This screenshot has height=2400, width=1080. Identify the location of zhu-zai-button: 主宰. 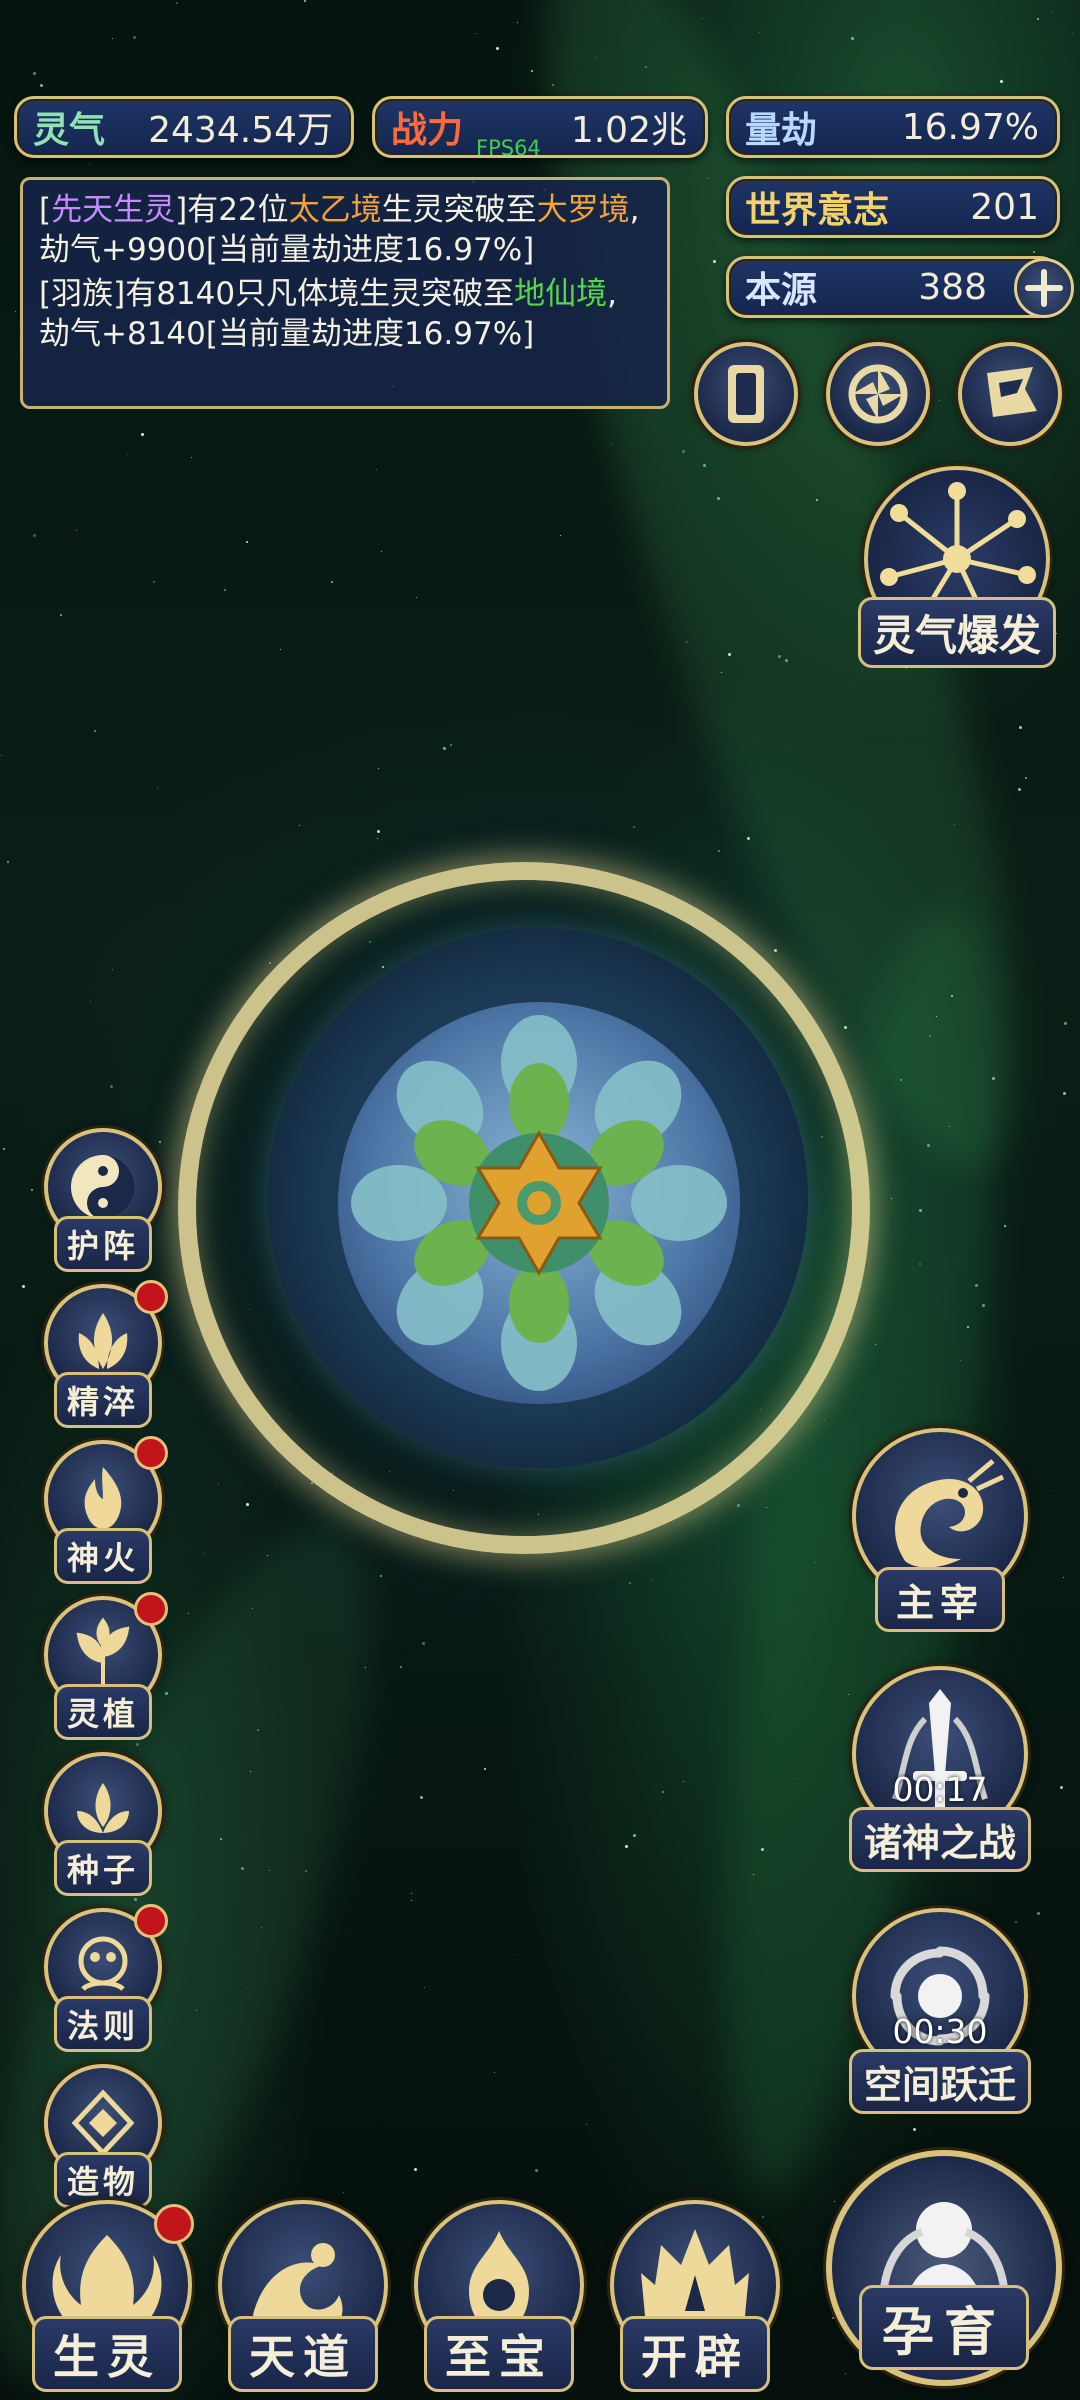
(940, 1530).